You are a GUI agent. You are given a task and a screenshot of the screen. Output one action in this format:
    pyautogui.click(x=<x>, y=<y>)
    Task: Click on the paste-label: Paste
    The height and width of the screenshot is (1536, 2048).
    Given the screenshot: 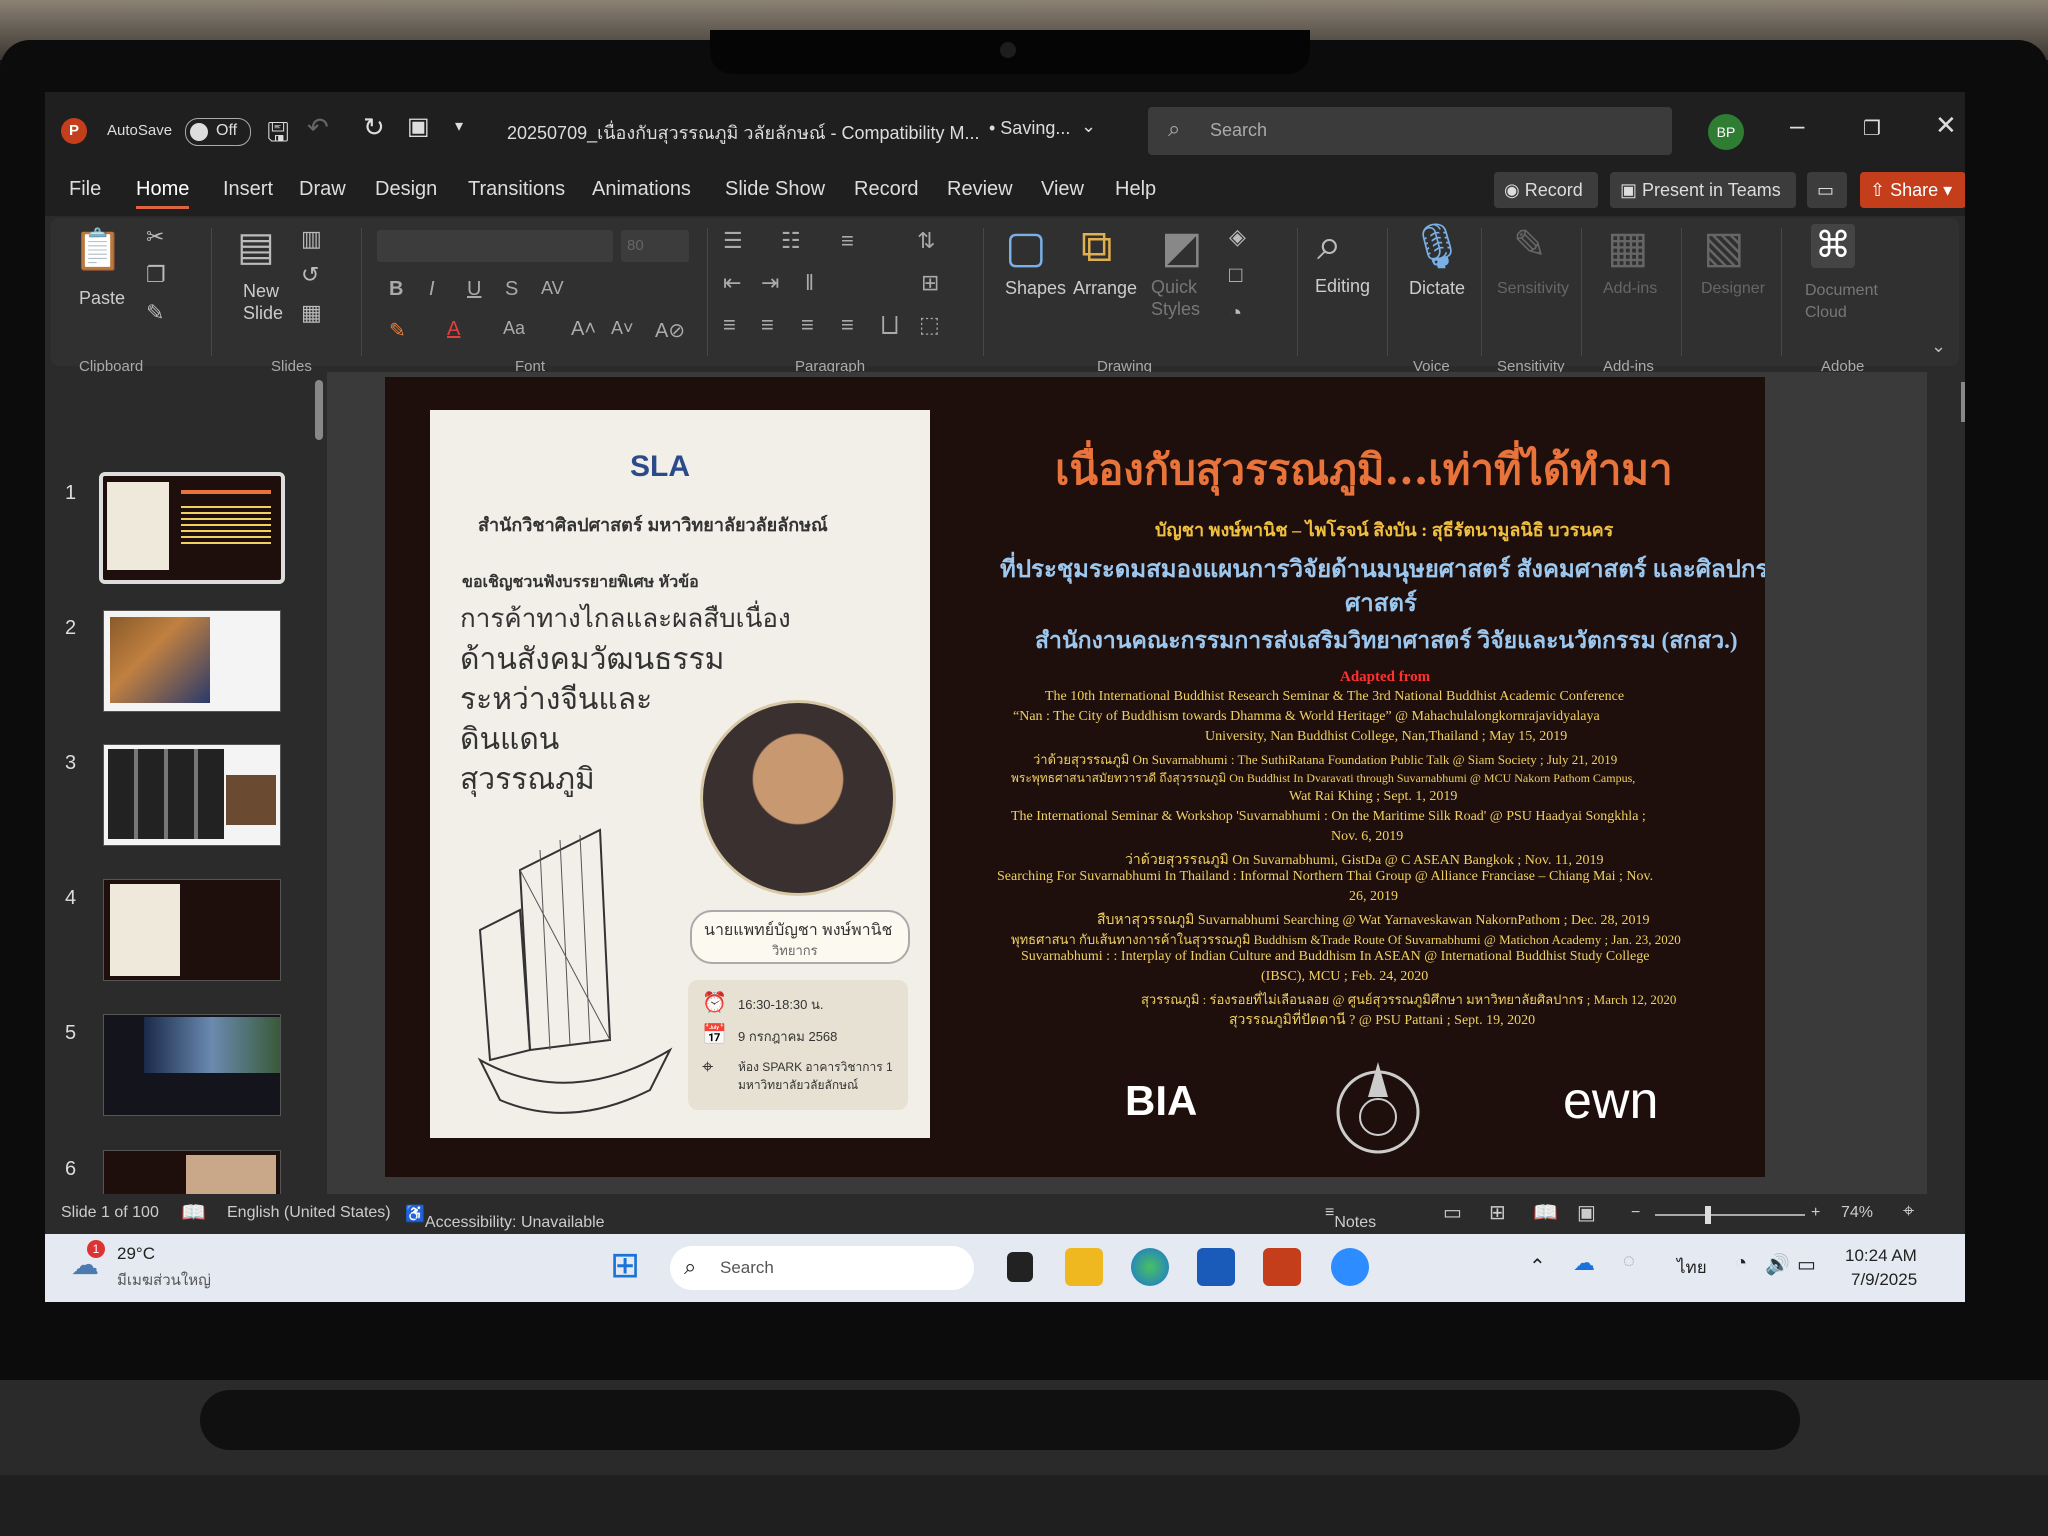 What is the action you would take?
    pyautogui.click(x=102, y=298)
    